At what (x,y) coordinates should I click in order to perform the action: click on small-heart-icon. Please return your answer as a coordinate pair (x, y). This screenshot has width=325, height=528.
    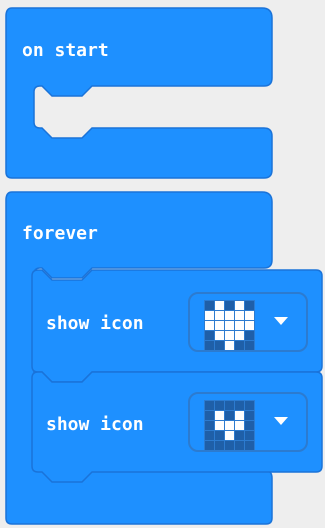
    Looking at the image, I should click on (229, 425).